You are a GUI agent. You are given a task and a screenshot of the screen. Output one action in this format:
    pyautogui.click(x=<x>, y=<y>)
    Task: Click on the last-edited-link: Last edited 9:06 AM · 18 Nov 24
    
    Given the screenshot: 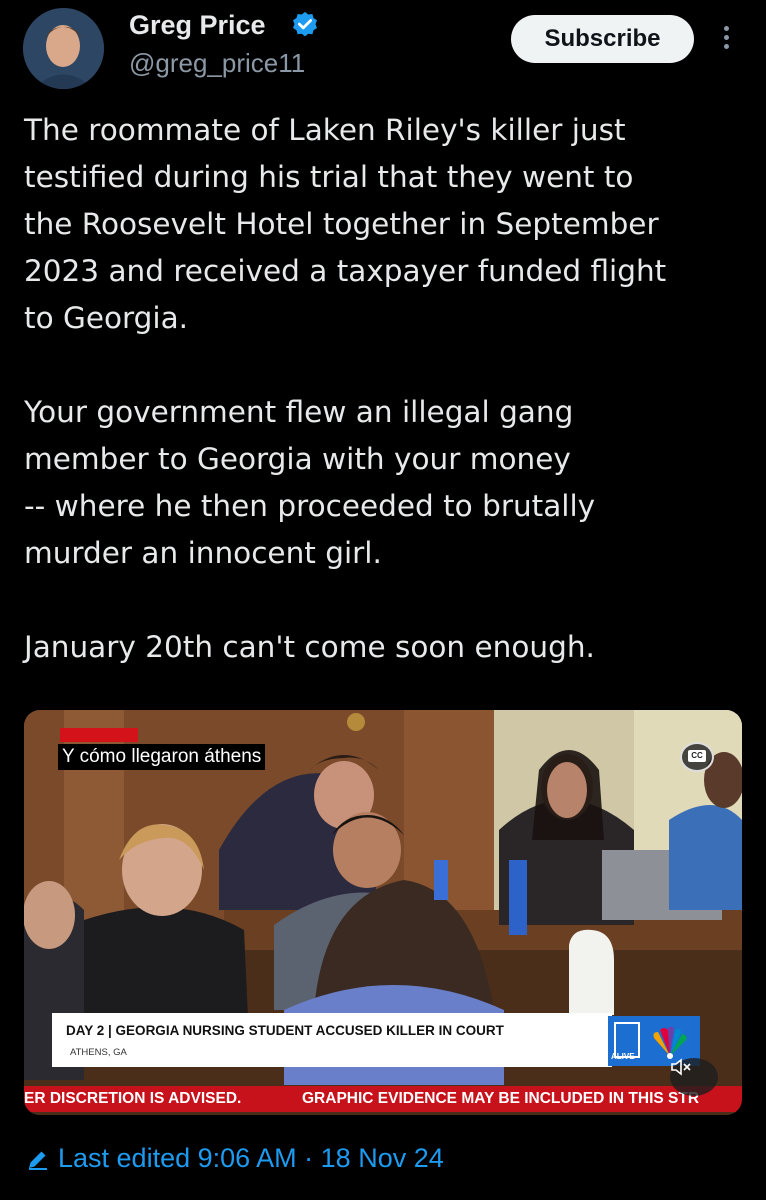 What is the action you would take?
    pyautogui.click(x=235, y=1158)
    